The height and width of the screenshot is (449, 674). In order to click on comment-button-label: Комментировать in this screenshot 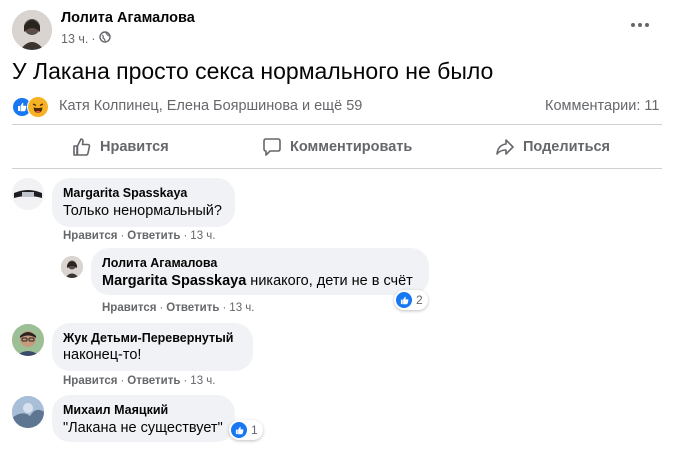, I will do `click(351, 147)`.